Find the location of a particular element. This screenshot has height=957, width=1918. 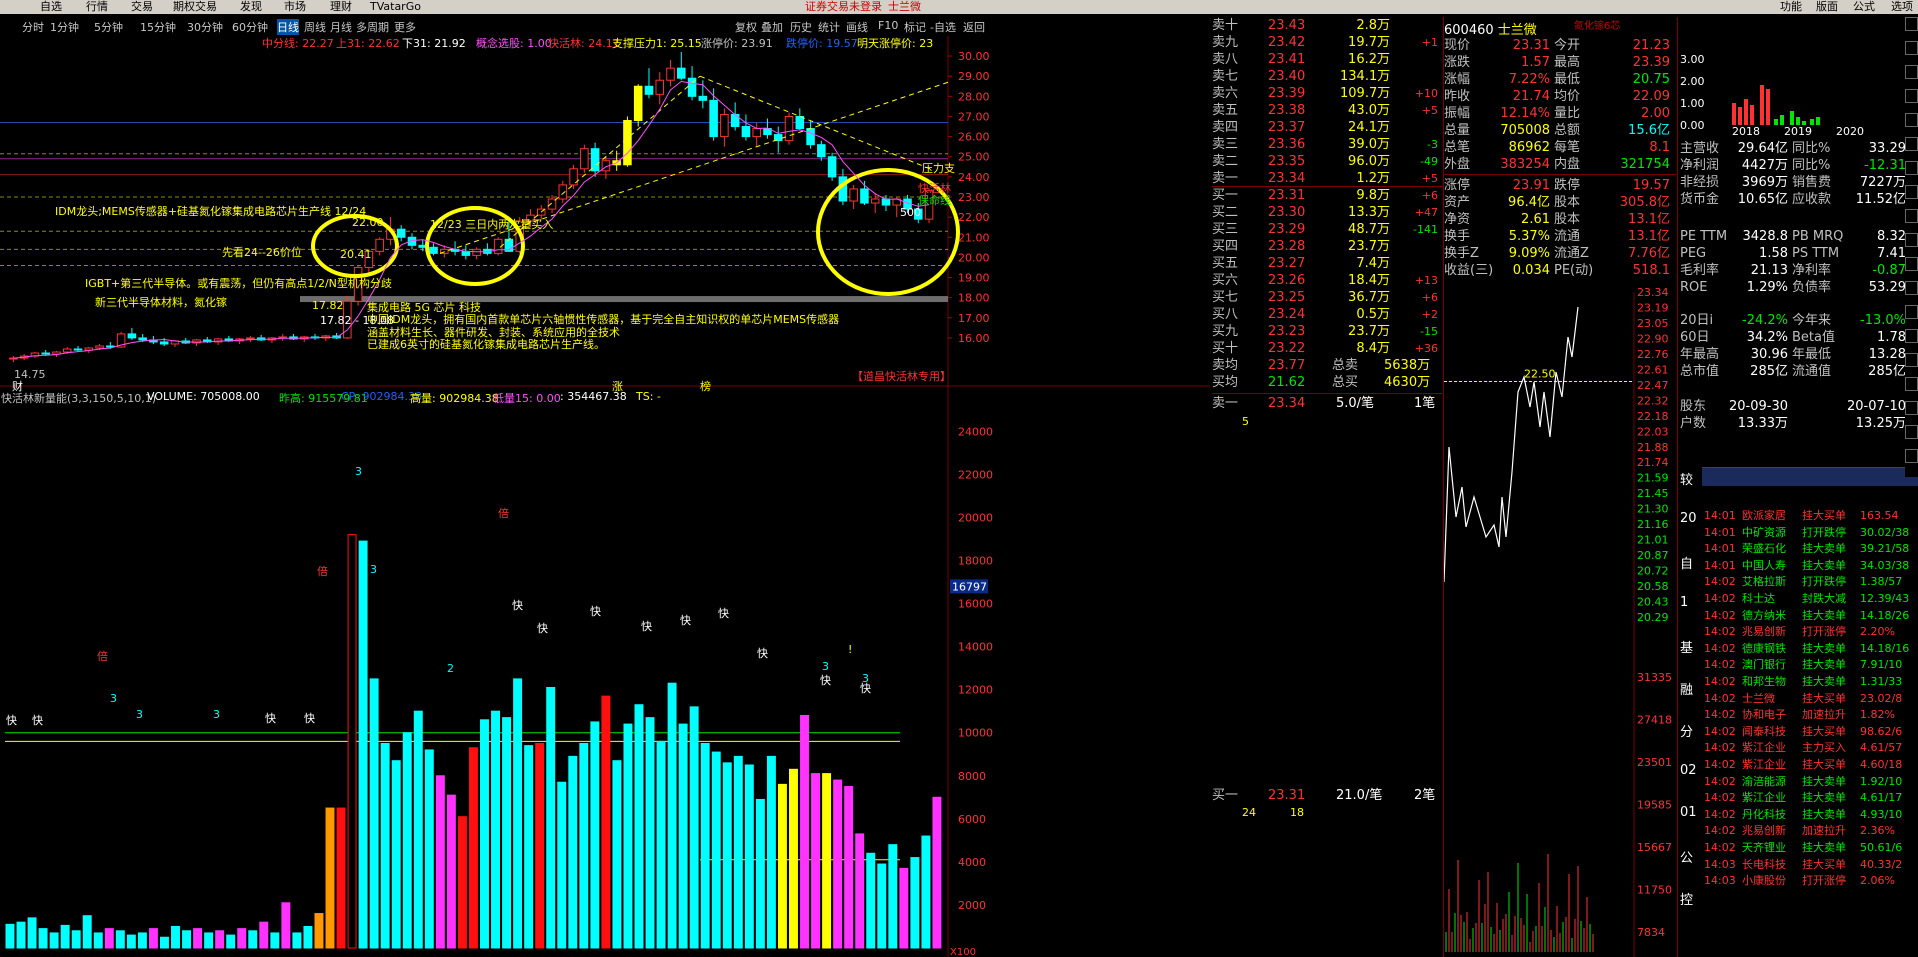

bid-row: 买二 23.30 13.3万 +47 is located at coordinates (1327, 212).